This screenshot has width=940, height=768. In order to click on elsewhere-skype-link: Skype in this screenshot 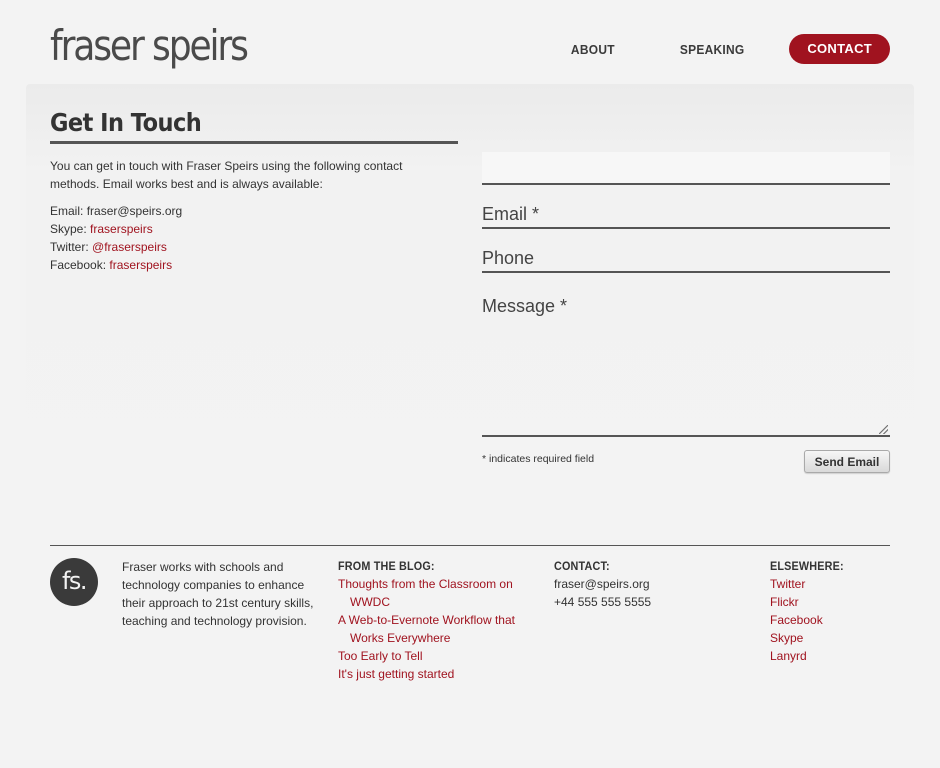, I will do `click(811, 638)`.